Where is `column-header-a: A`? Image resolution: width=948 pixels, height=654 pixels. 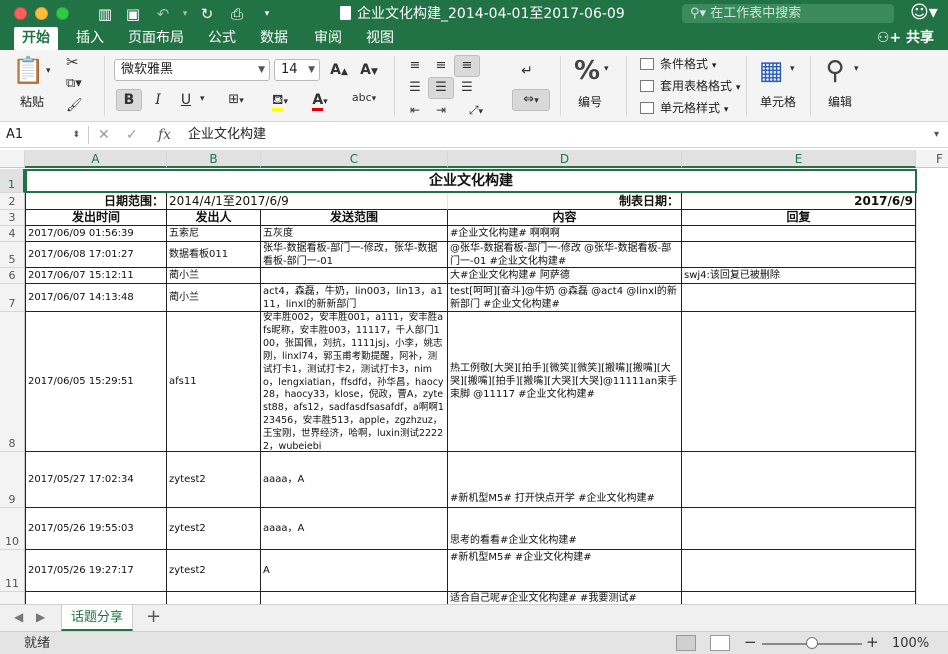
column-header-a: A is located at coordinates (96, 159).